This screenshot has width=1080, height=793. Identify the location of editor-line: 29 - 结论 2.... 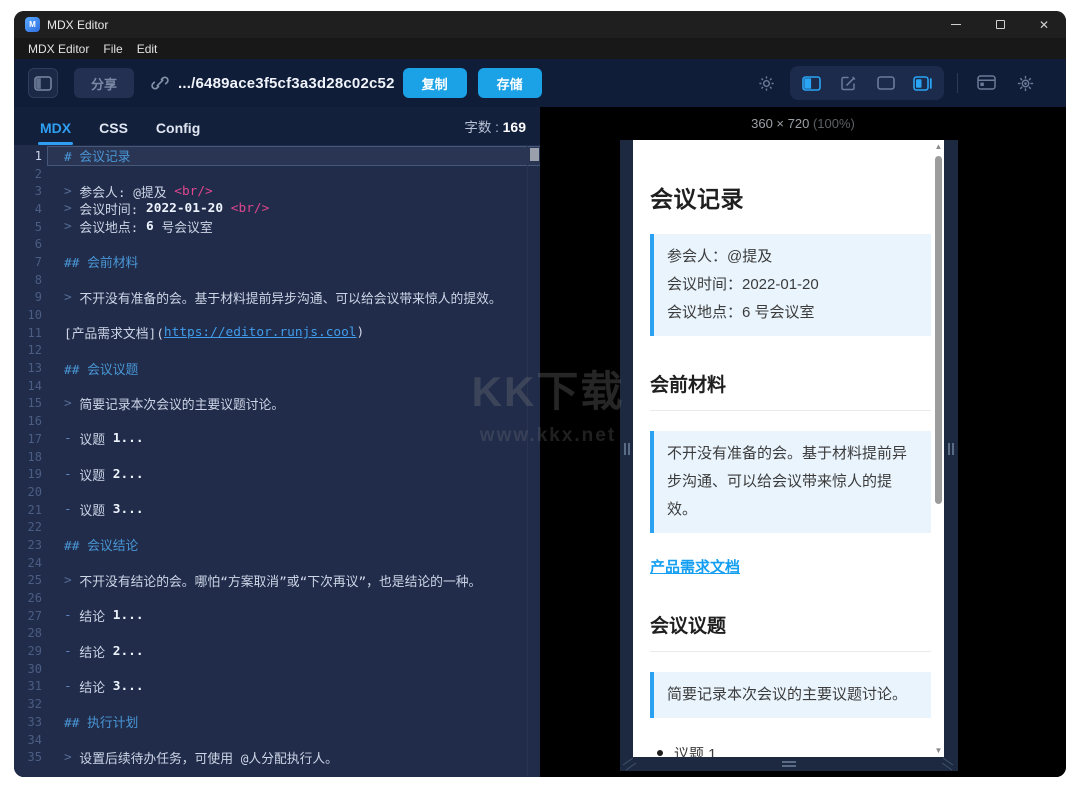
(277, 651).